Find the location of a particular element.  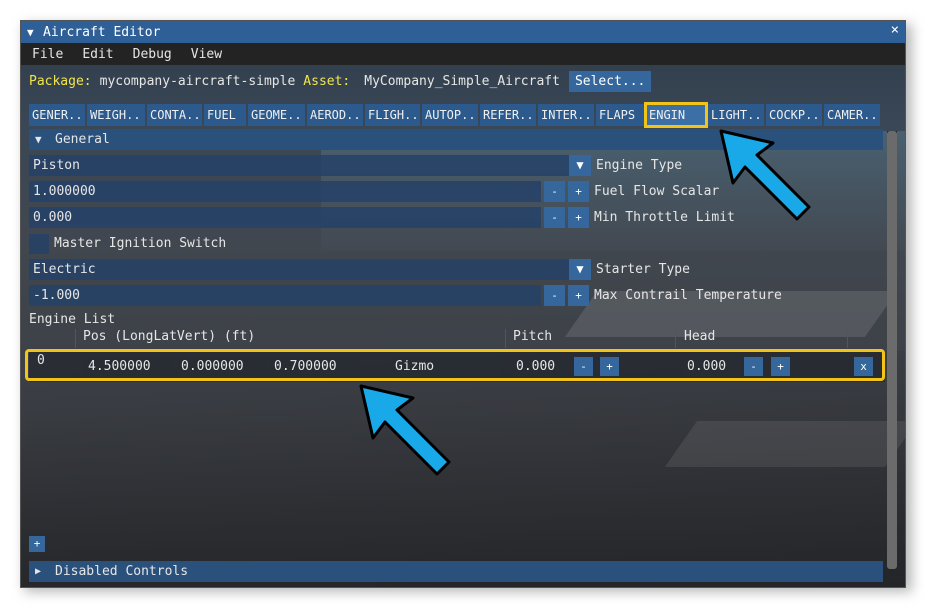

head-input: 0.000 is located at coordinates (711, 366).